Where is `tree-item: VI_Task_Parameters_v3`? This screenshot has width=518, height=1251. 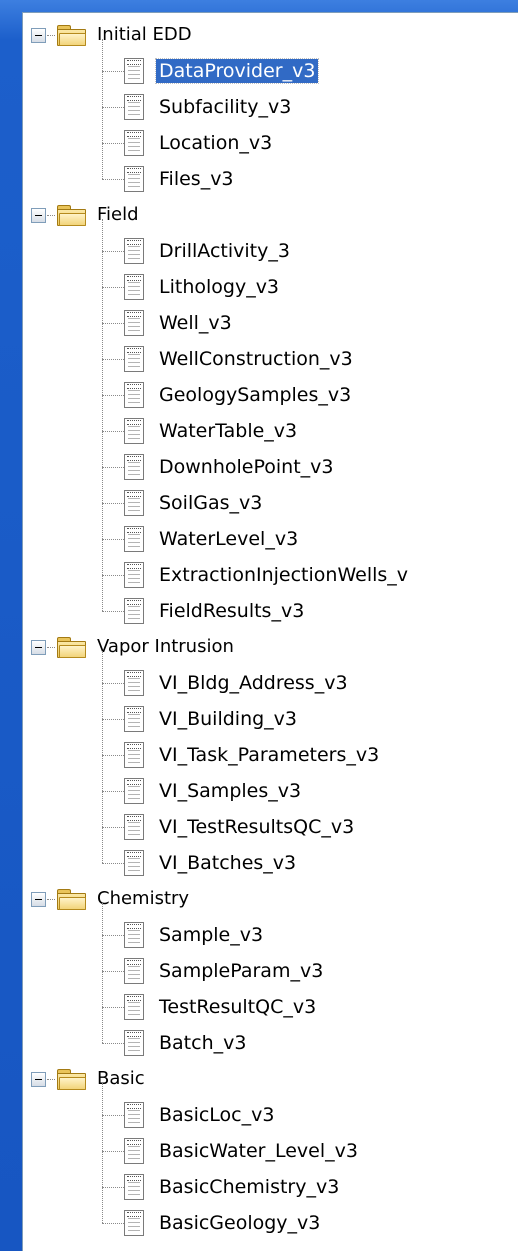
tree-item: VI_Task_Parameters_v3 is located at coordinates (270, 755).